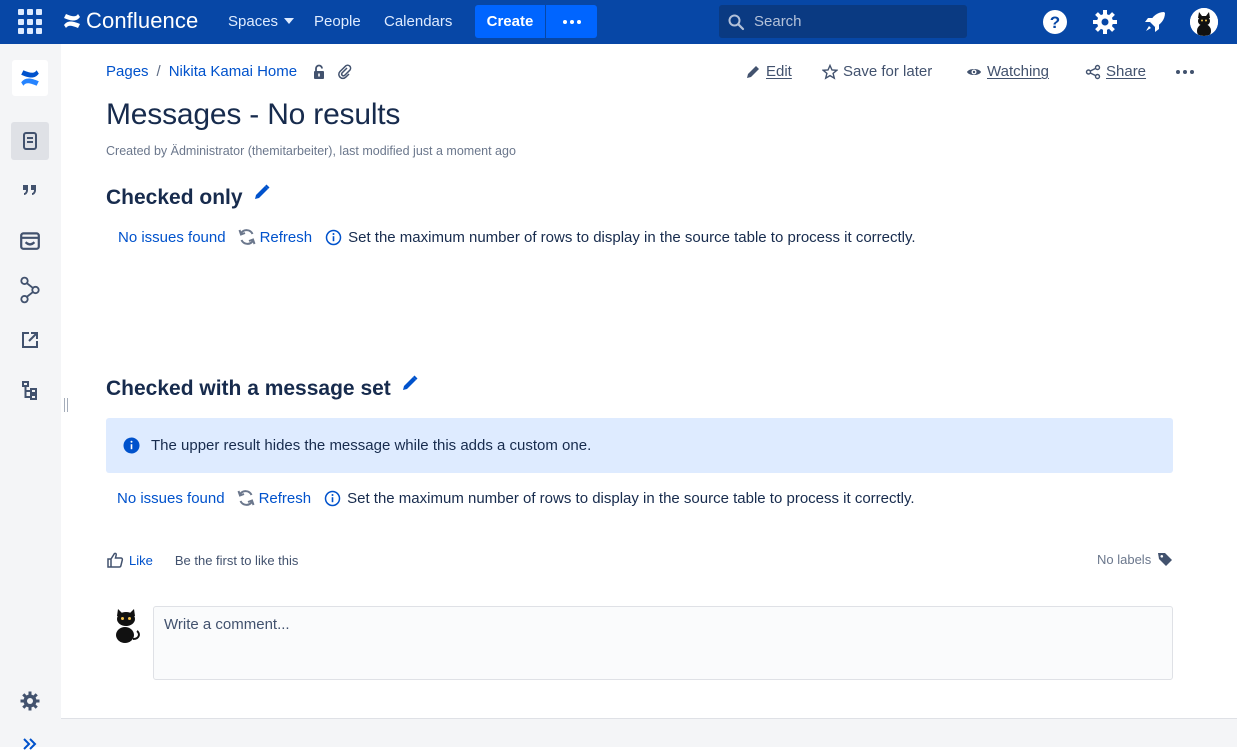 The width and height of the screenshot is (1237, 754). I want to click on app-switcher-icon, so click(31, 22).